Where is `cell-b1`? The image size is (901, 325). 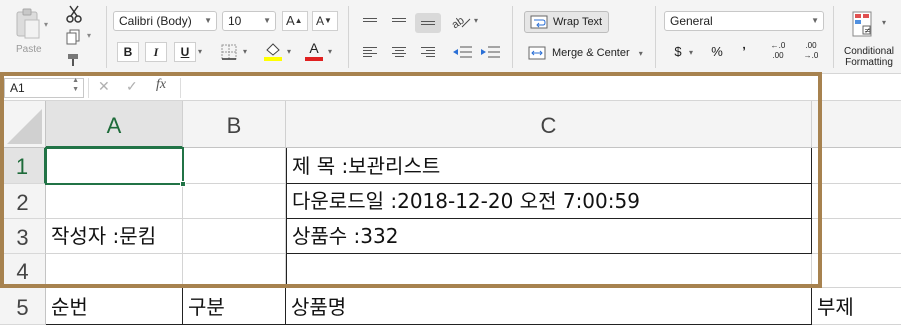
cell-b1 is located at coordinates (234, 166).